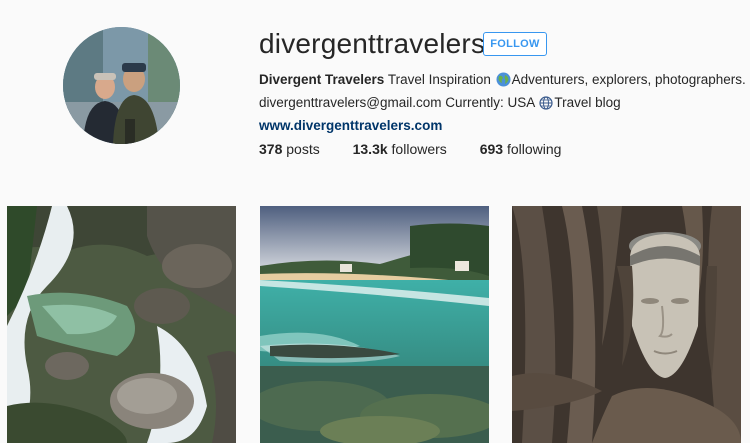  Describe the element at coordinates (370, 149) in the screenshot. I see `followers-count: 13.3k` at that location.